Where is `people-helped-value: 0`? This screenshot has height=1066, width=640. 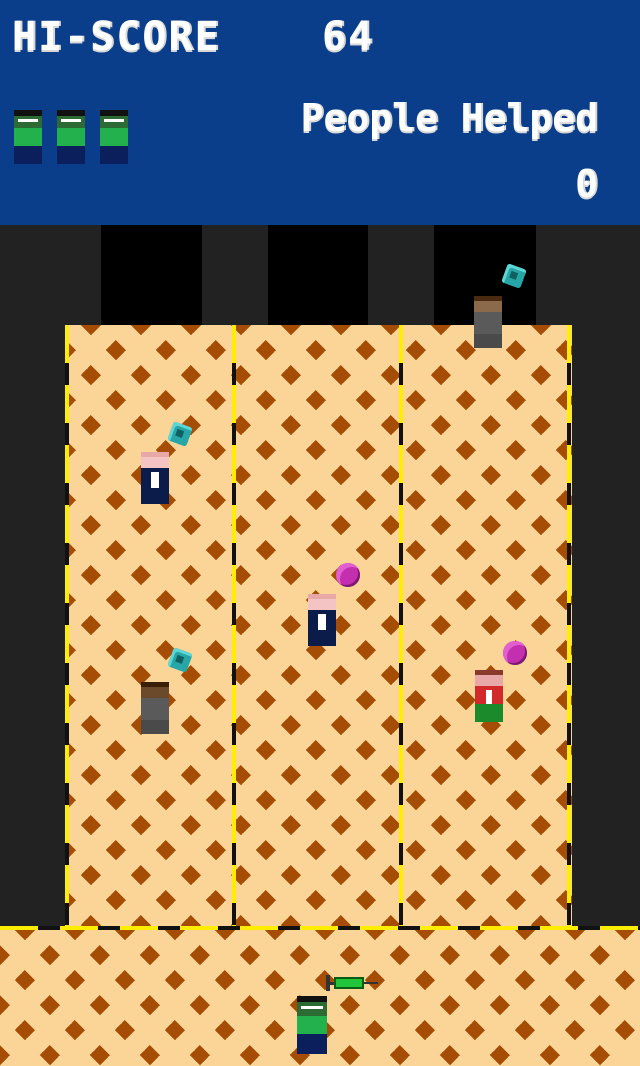 people-helped-value: 0 is located at coordinates (587, 184).